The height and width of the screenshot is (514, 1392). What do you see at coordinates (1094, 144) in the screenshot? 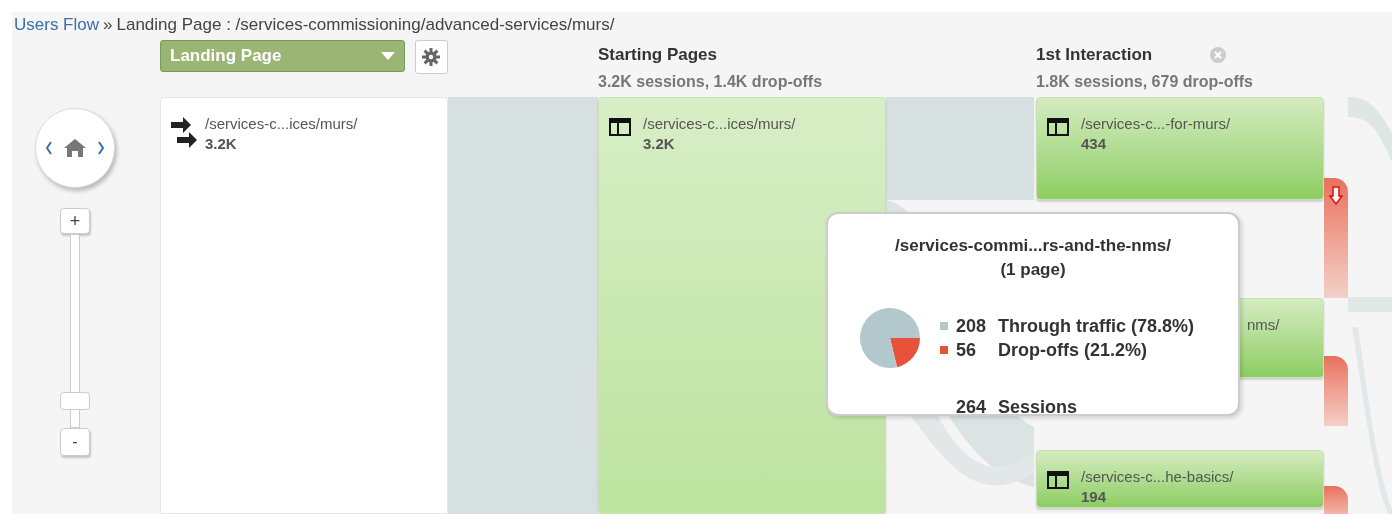
I see `node-count: 434` at bounding box center [1094, 144].